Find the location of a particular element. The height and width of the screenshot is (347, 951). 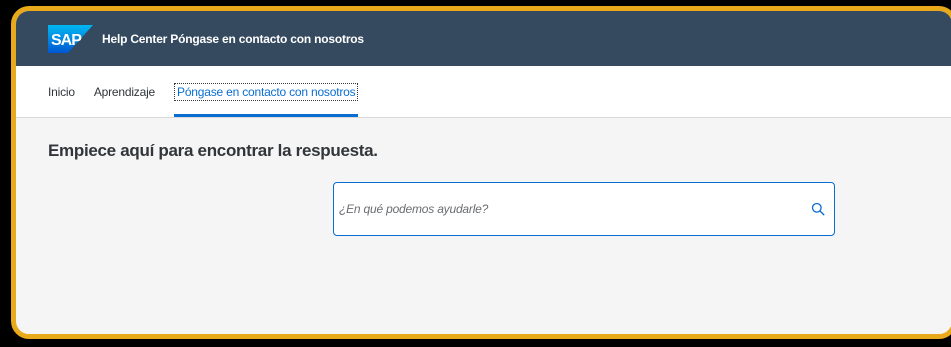

tab-inicio: Inicio is located at coordinates (61, 91).